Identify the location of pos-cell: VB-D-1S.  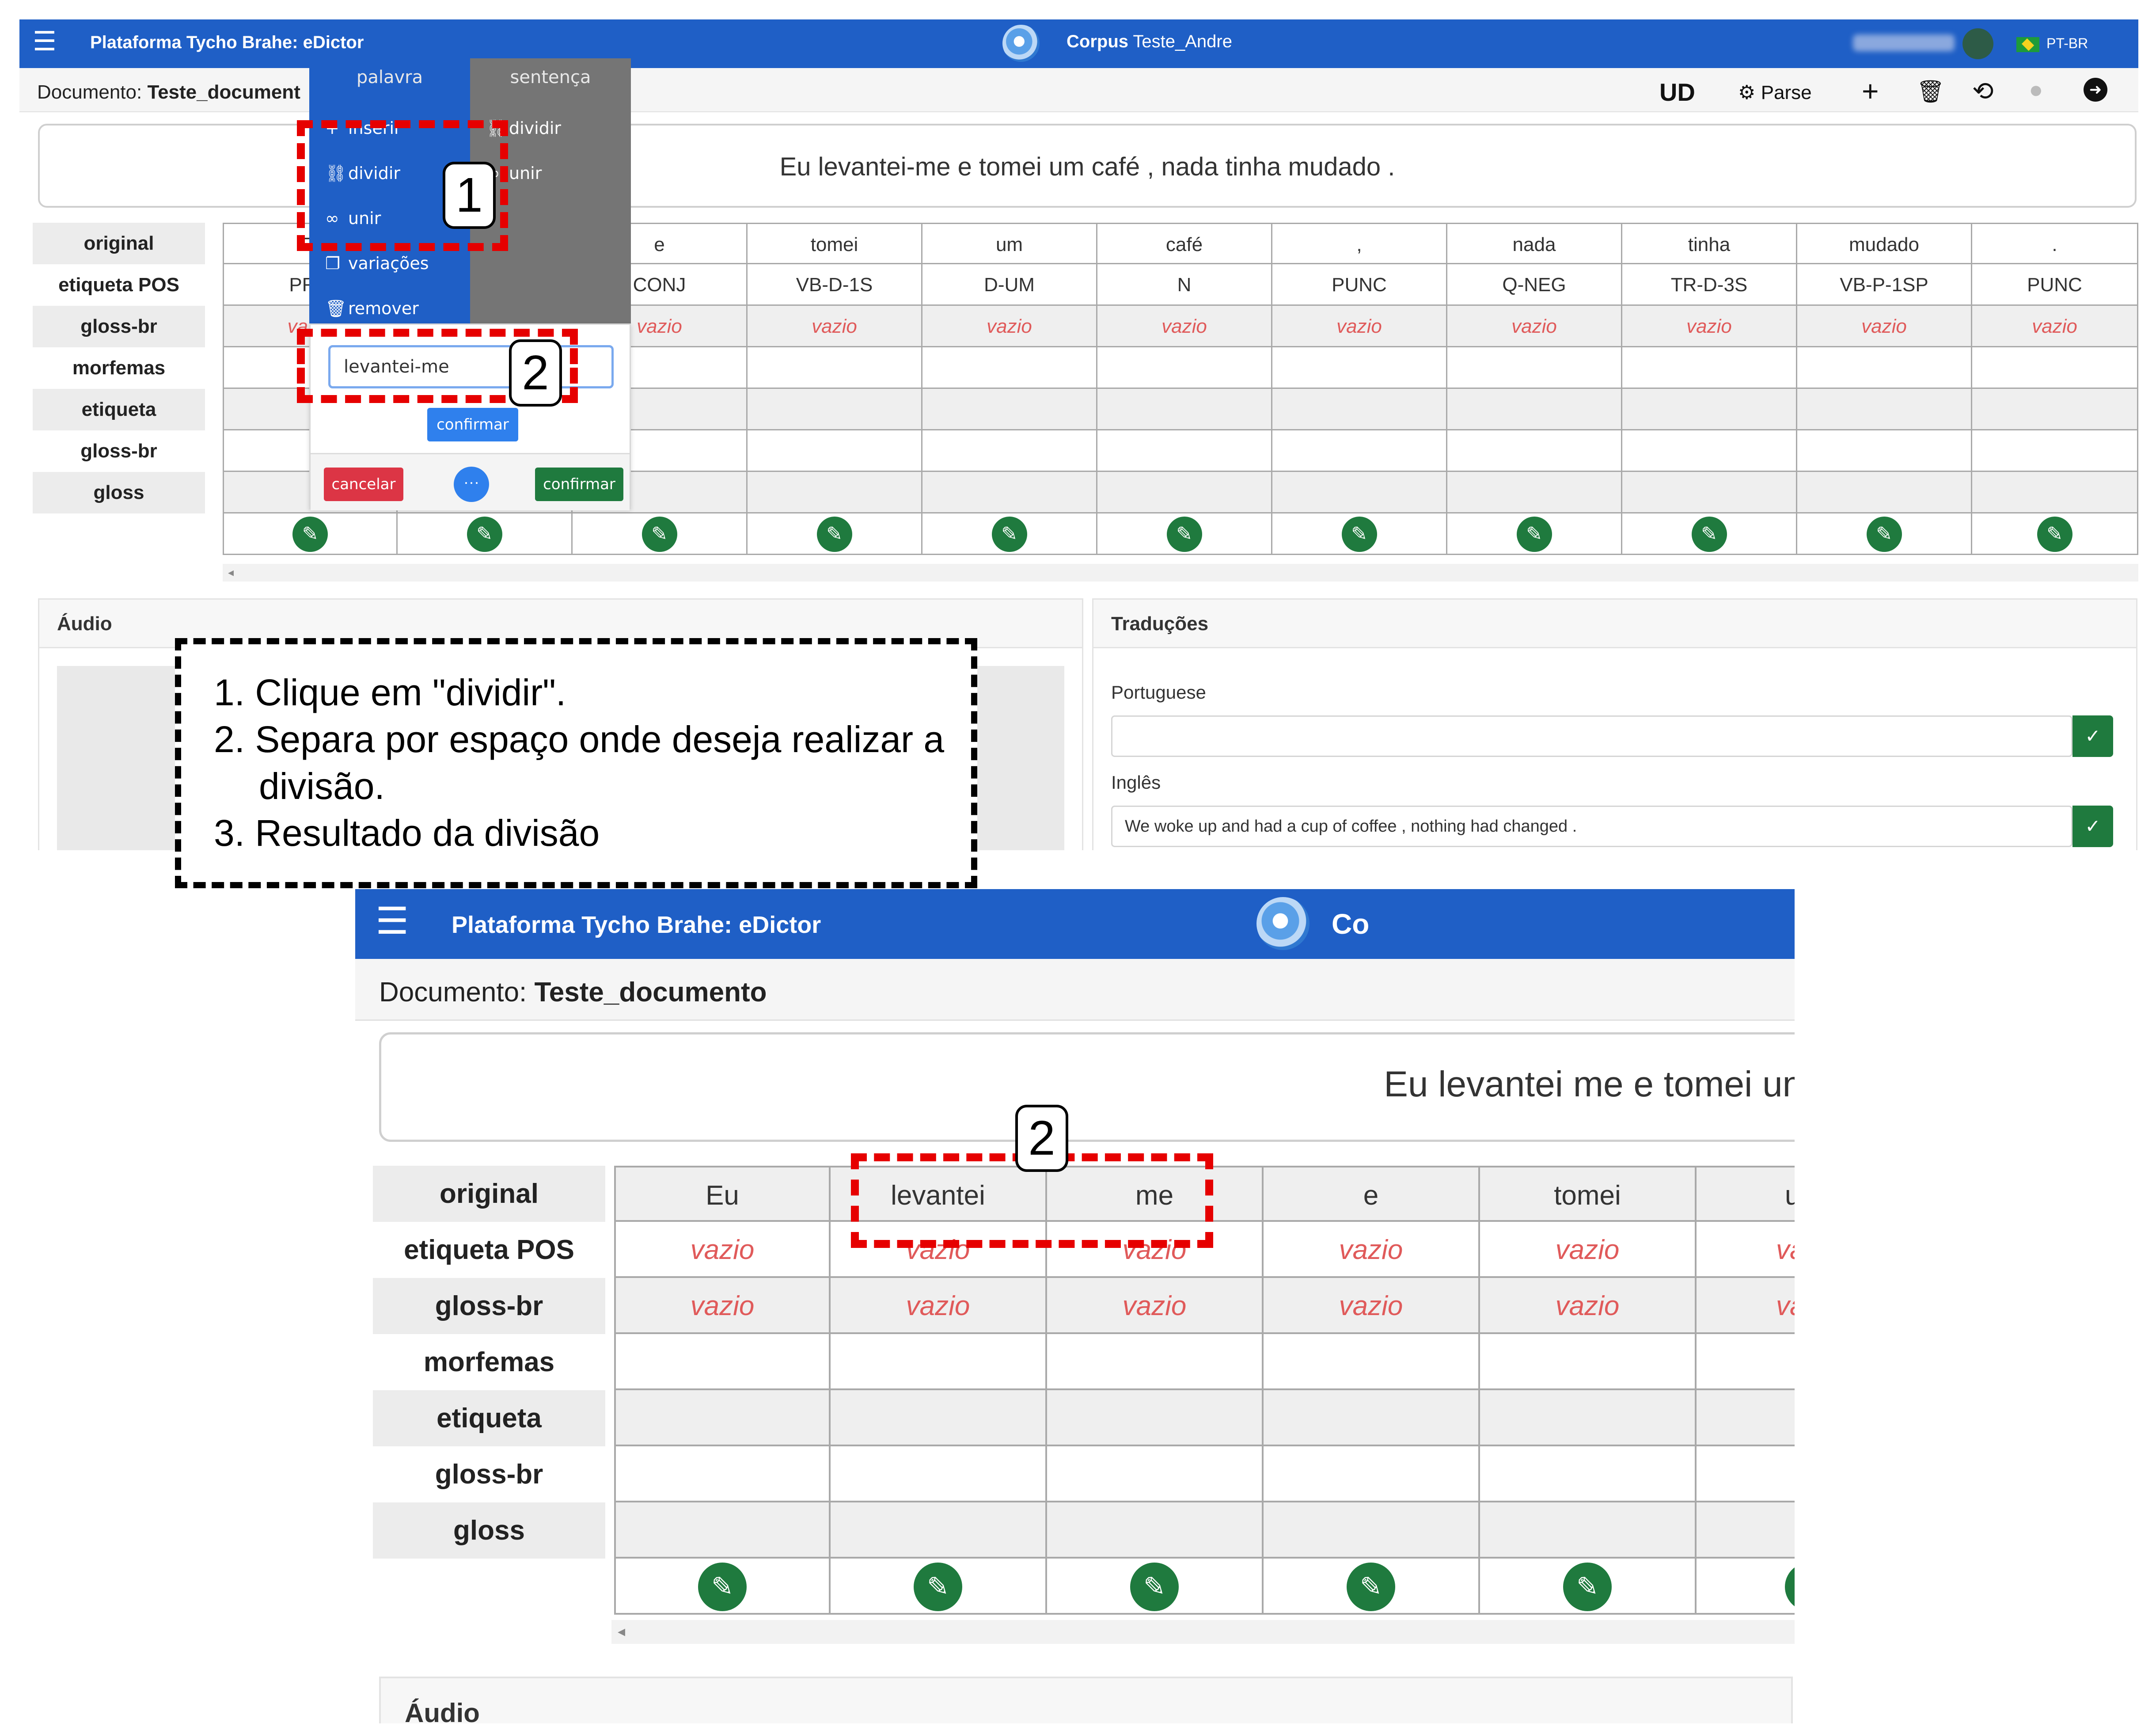
(835, 285).